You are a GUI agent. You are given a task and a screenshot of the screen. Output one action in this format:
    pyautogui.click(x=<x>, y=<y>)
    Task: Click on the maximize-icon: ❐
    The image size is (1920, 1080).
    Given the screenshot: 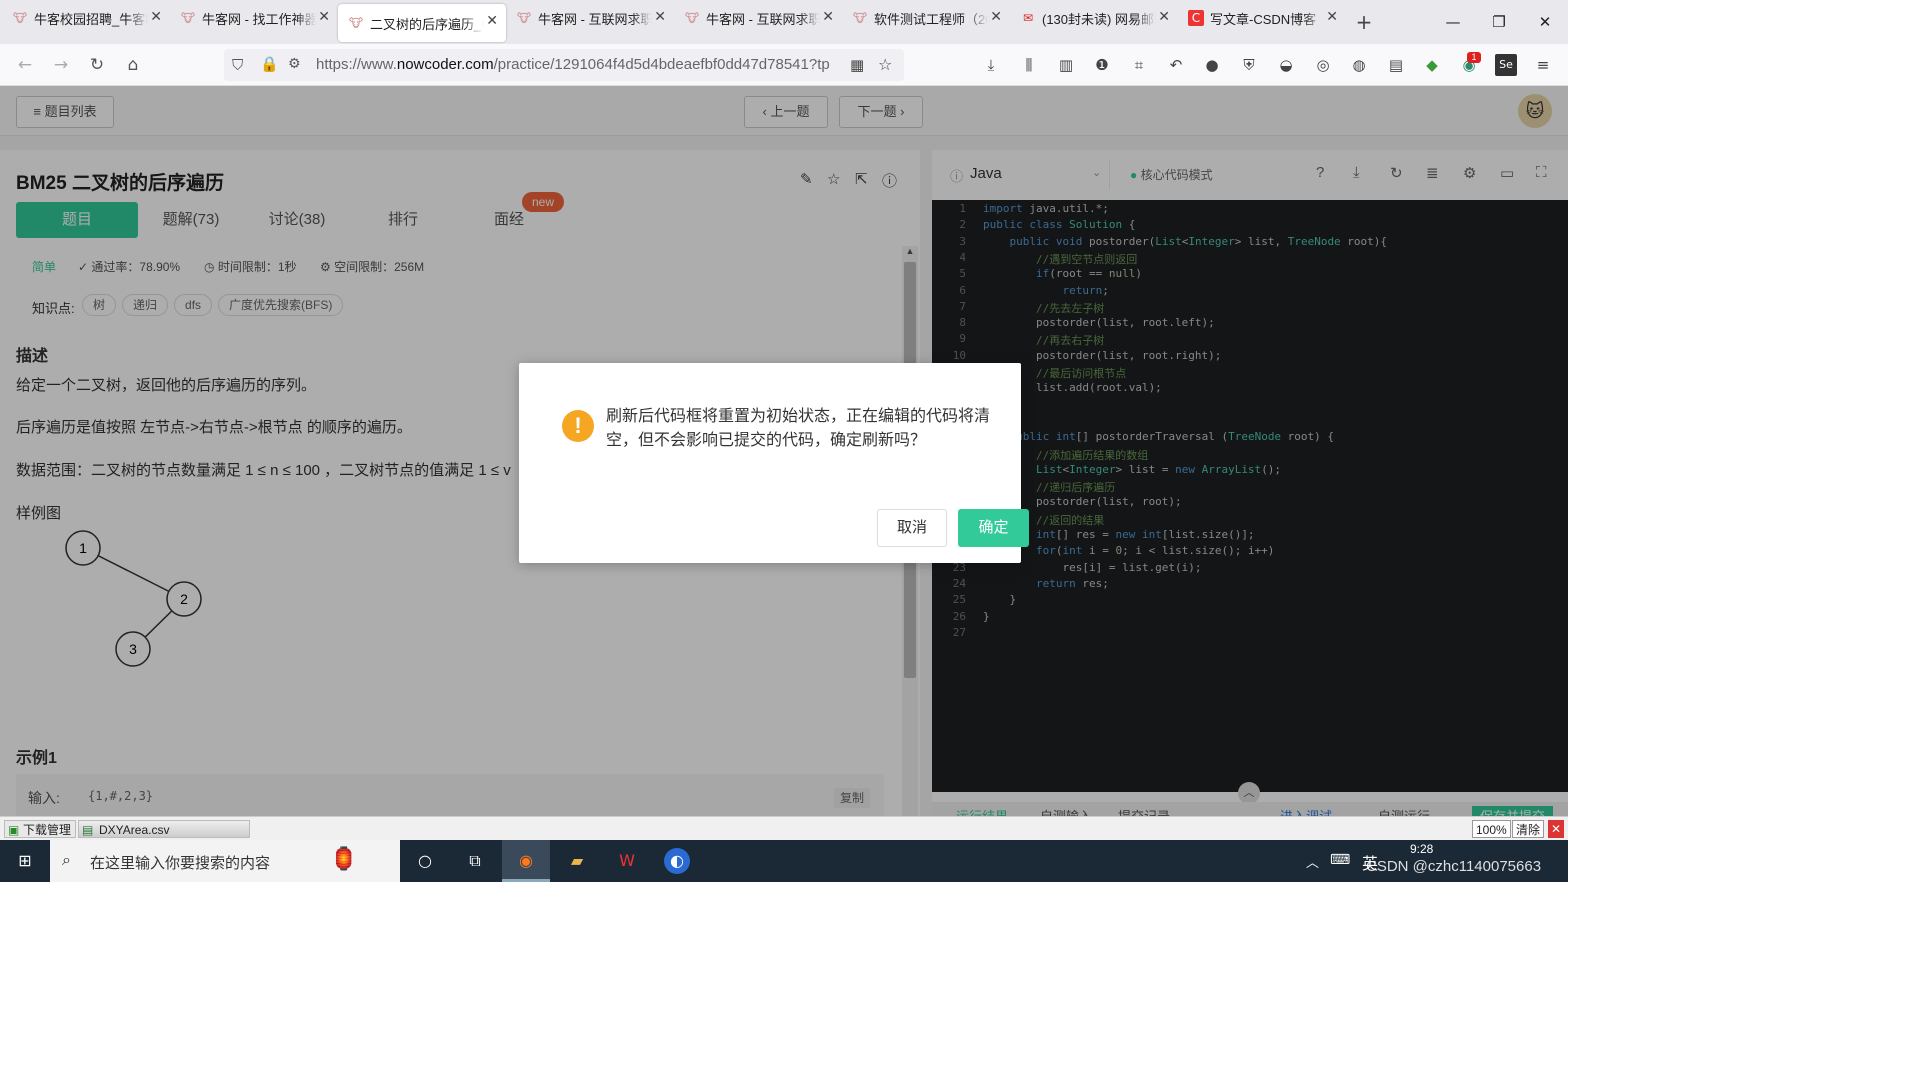 What is the action you would take?
    pyautogui.click(x=1499, y=22)
    